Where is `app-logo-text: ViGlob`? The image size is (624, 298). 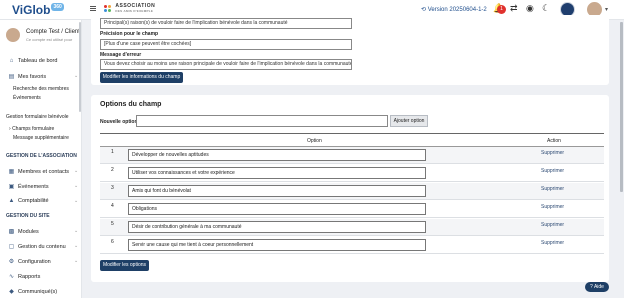 app-logo-text: ViGlob is located at coordinates (31, 10).